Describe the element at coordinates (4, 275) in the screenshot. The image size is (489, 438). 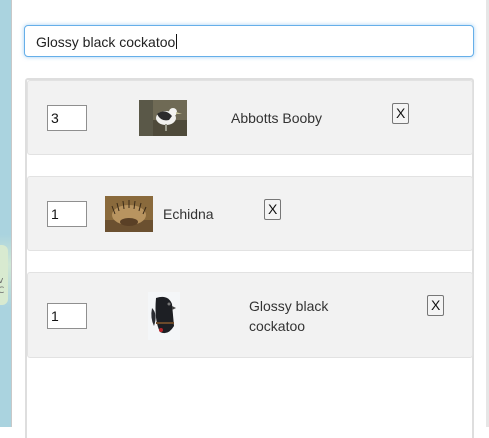
I see `map-coastline` at that location.